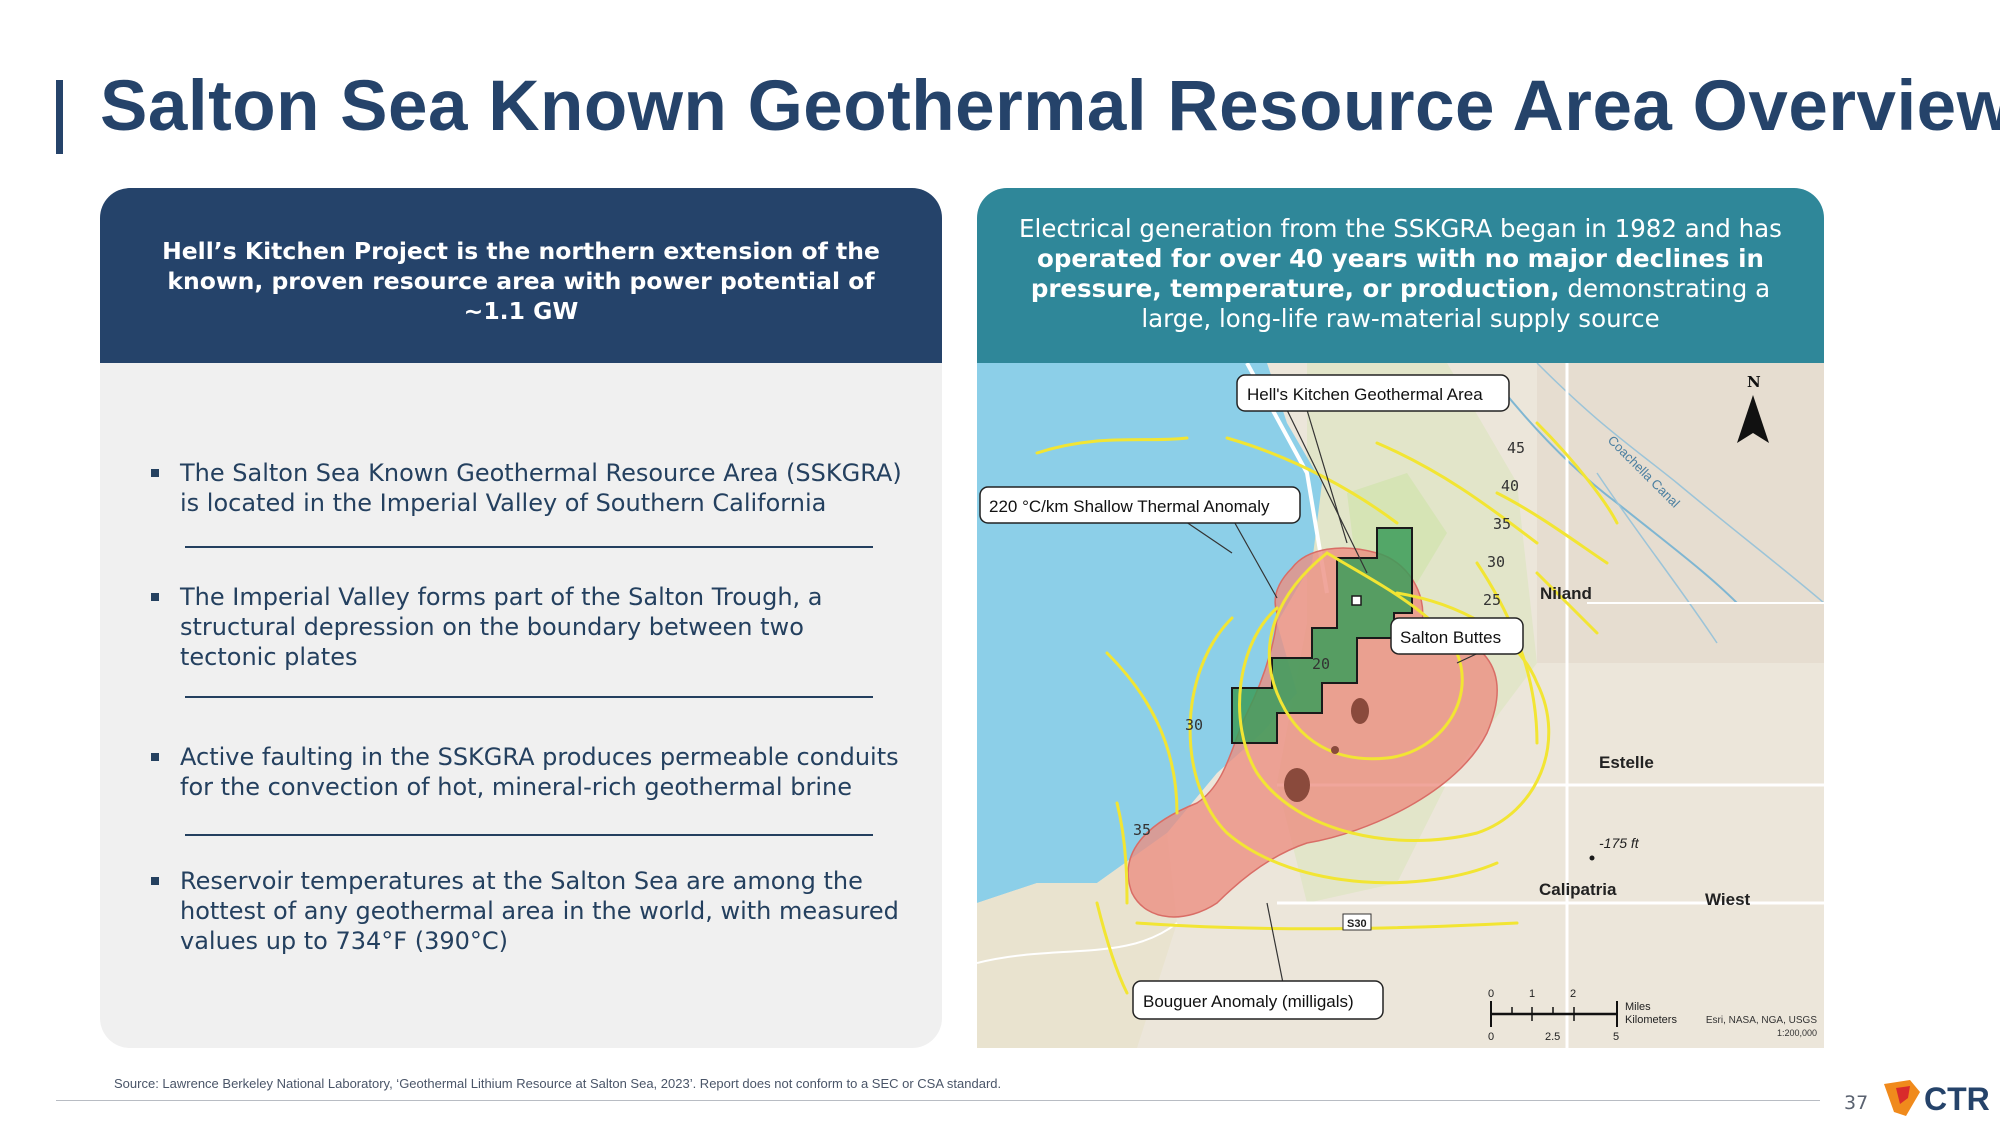 The image size is (2000, 1123). What do you see at coordinates (1566, 593) in the screenshot?
I see `place-niland: Niland` at bounding box center [1566, 593].